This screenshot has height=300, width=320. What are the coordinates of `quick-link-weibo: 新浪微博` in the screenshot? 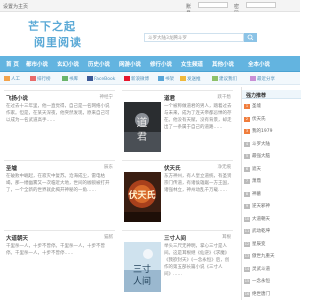 It's located at (136, 79).